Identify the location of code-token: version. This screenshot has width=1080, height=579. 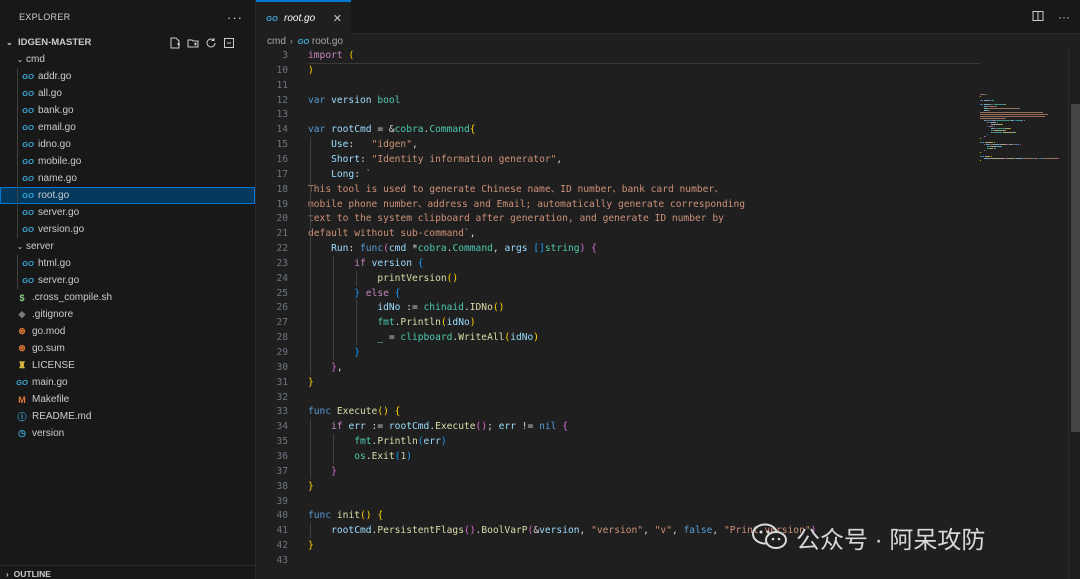
(559, 531).